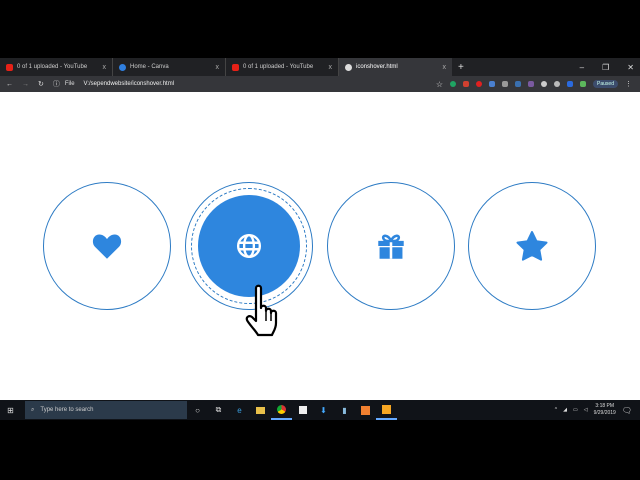  I want to click on new-tab-button: +, so click(461, 67).